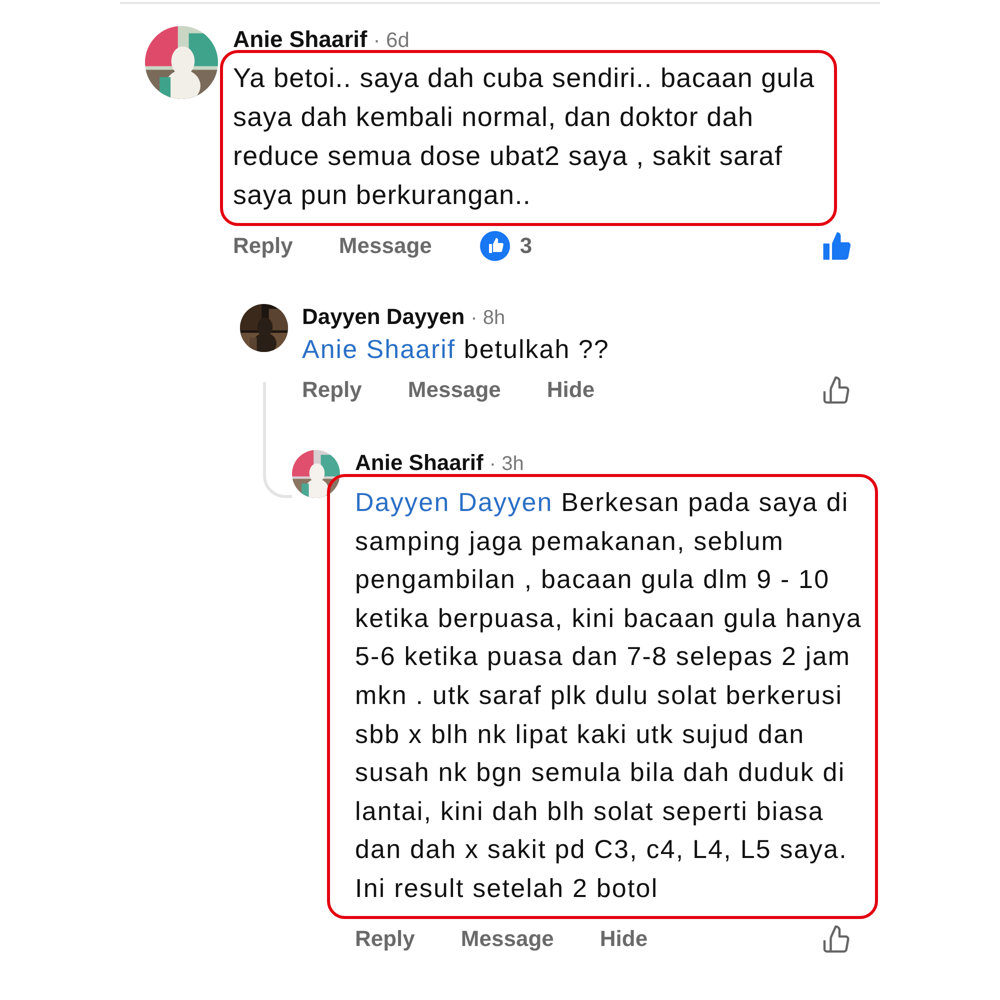 The image size is (1000, 1000). I want to click on comment-text: Anie Shaarif betulkah ??, so click(456, 349).